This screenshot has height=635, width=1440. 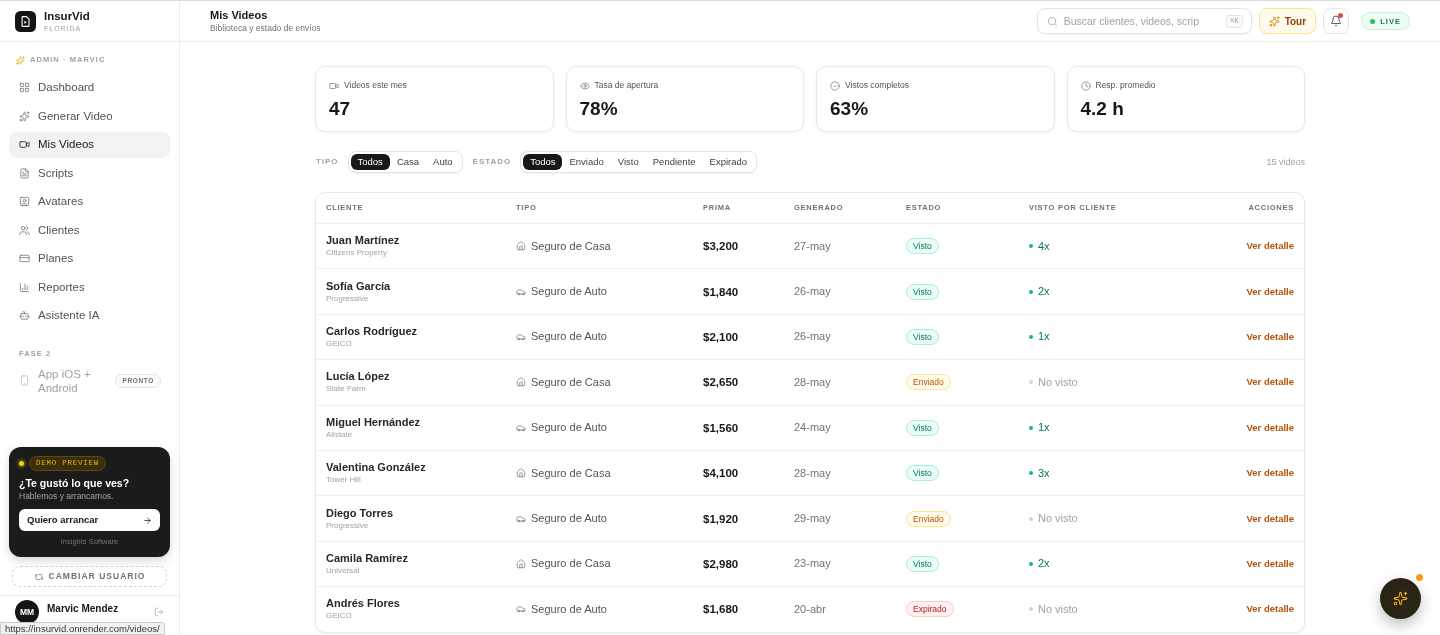 What do you see at coordinates (812, 246) in the screenshot?
I see `generated-date: 27-may` at bounding box center [812, 246].